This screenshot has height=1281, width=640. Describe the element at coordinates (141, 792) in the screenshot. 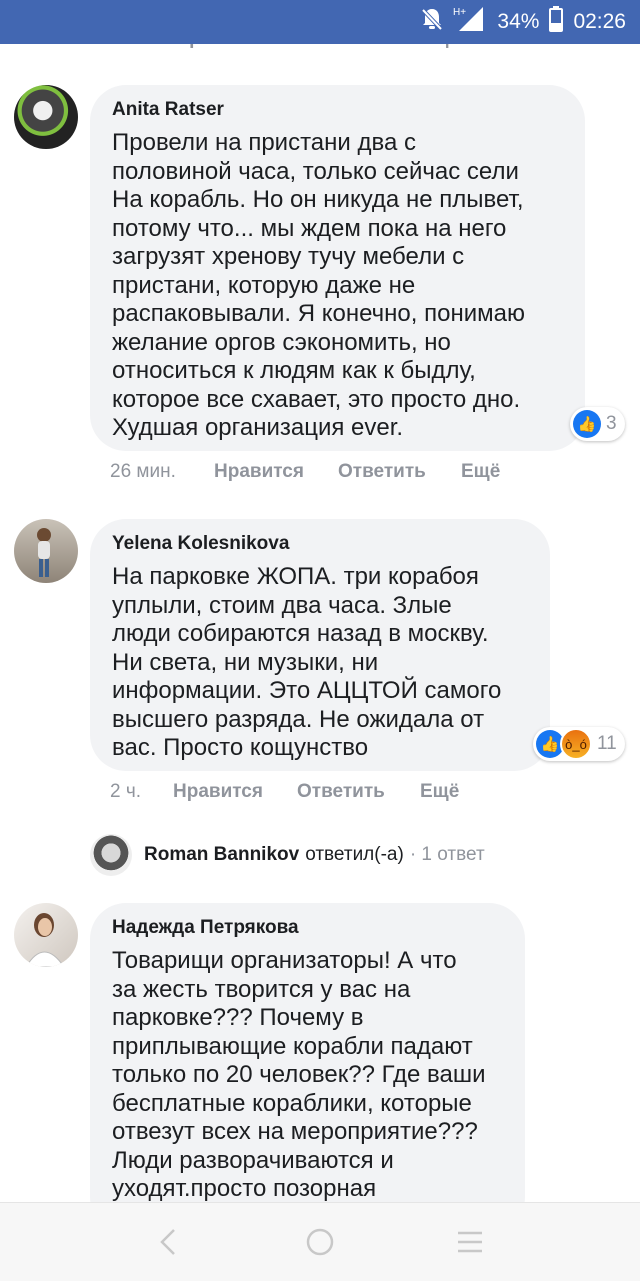

I see `comment-time: 2 ч.` at that location.